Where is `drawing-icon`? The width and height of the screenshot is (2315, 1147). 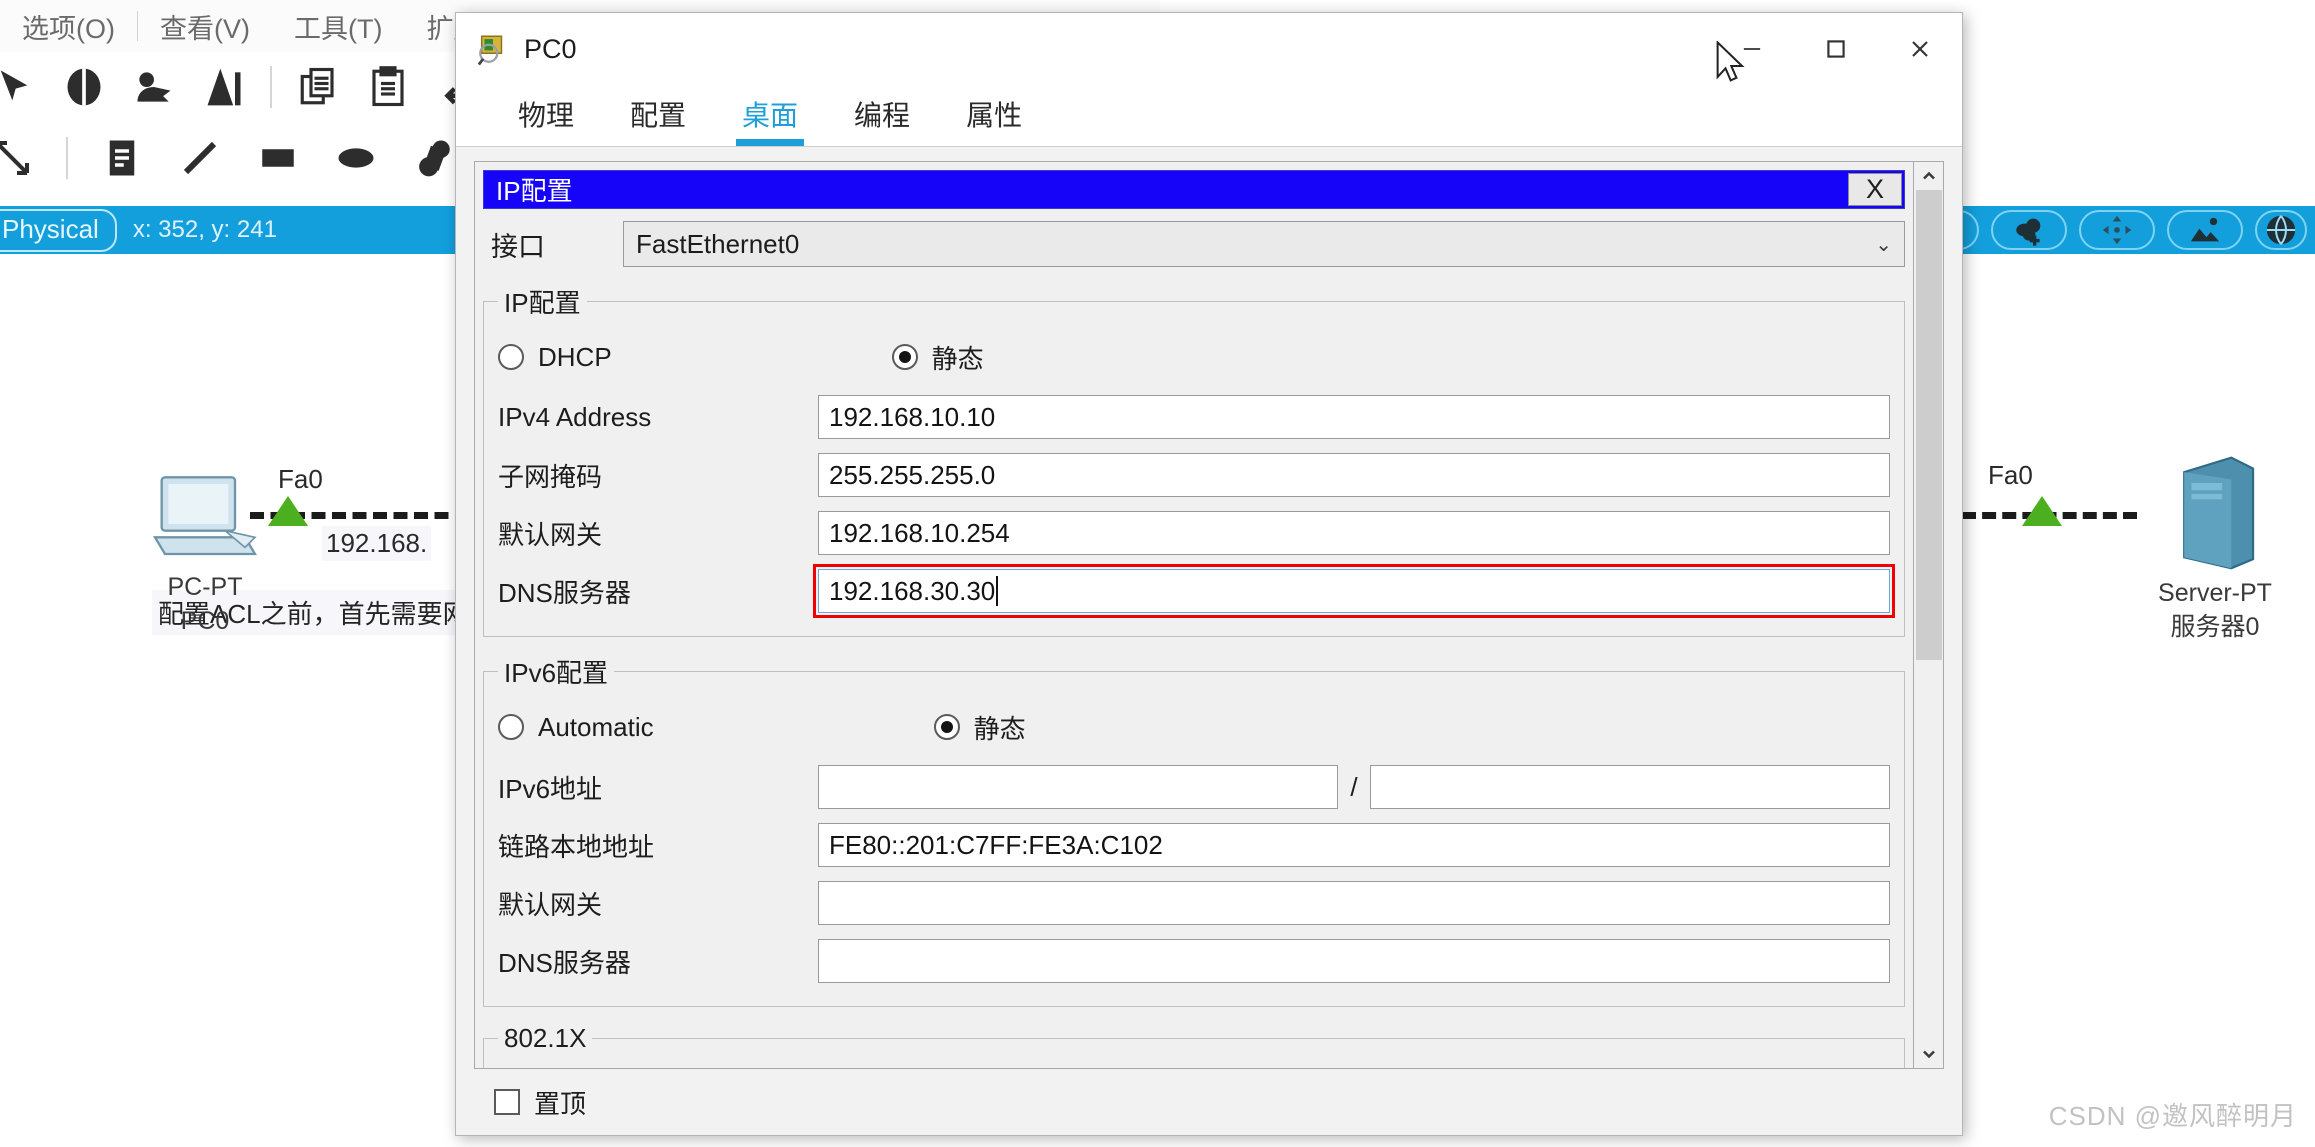
drawing-icon is located at coordinates (224, 87).